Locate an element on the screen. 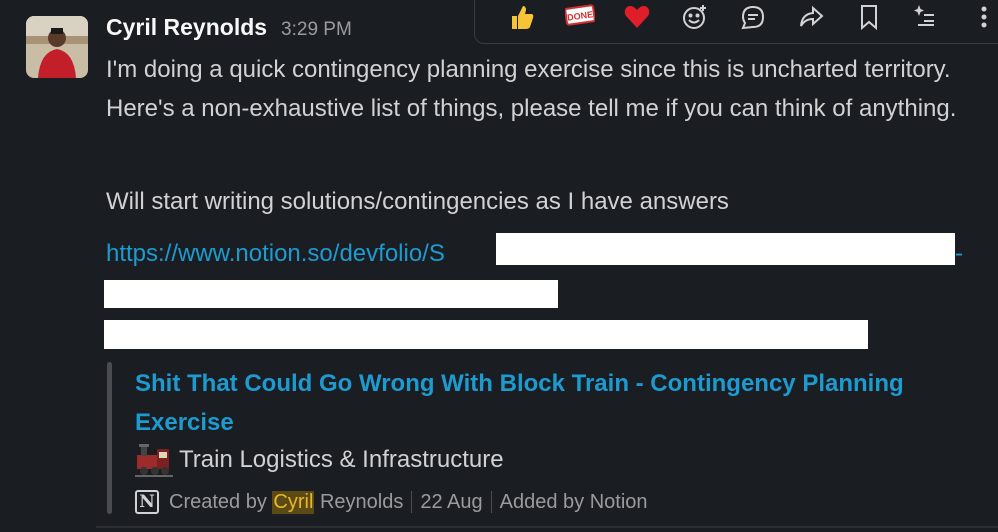 The width and height of the screenshot is (998, 532). message-header: Cyril Reynolds 3:29 PM is located at coordinates (229, 30).